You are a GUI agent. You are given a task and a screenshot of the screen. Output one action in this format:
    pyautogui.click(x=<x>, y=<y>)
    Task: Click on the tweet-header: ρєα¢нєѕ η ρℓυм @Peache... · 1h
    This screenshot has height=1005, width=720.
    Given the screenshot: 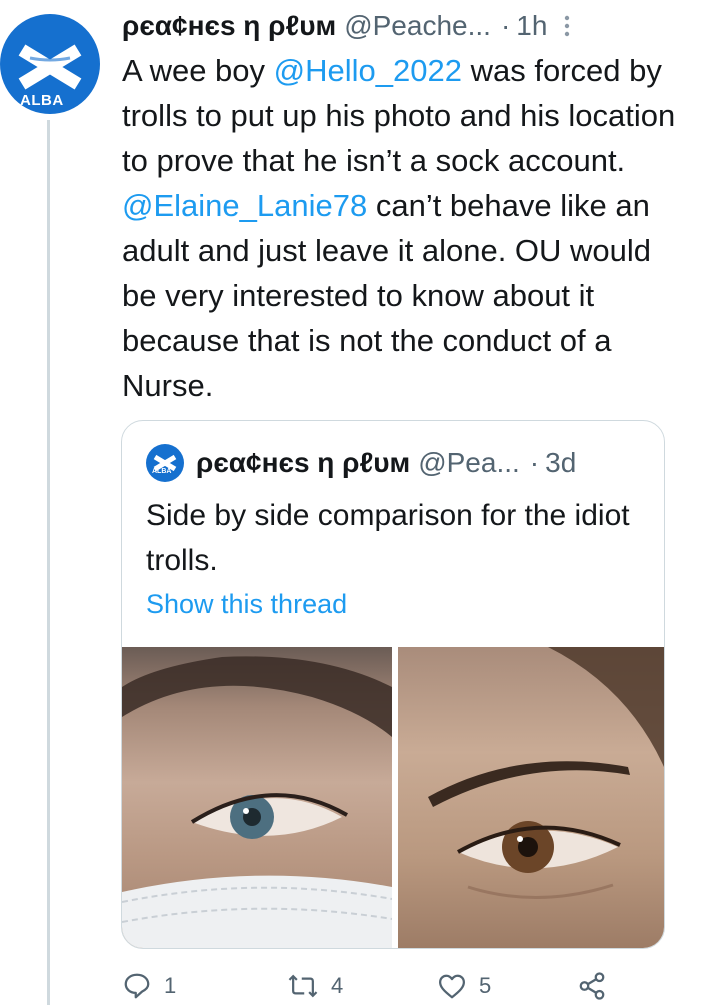 What is the action you would take?
    pyautogui.click(x=416, y=26)
    